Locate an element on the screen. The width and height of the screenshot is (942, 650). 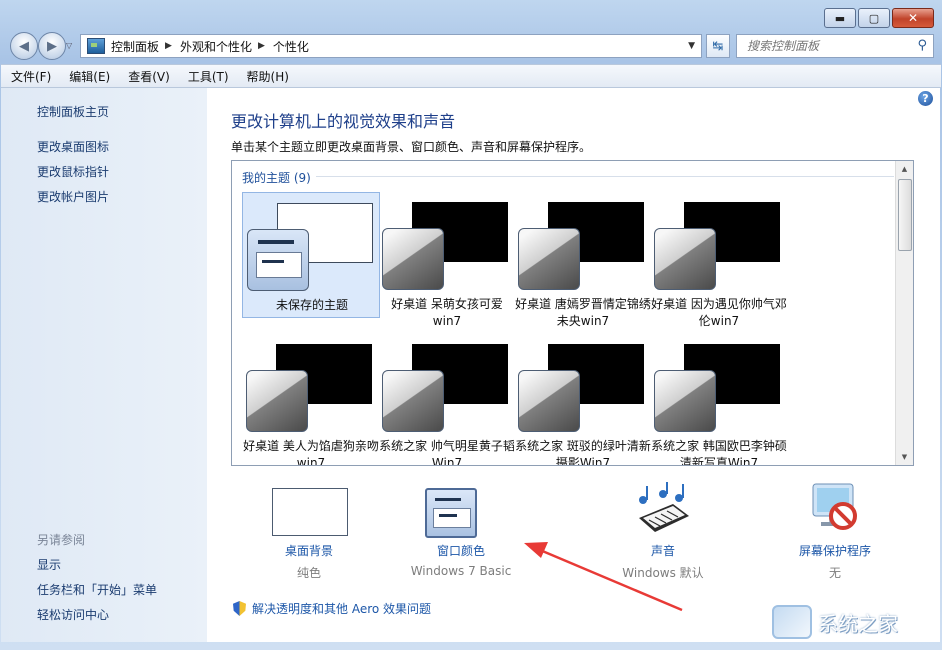
search-icon: ⚲ is located at coordinates (922, 45).